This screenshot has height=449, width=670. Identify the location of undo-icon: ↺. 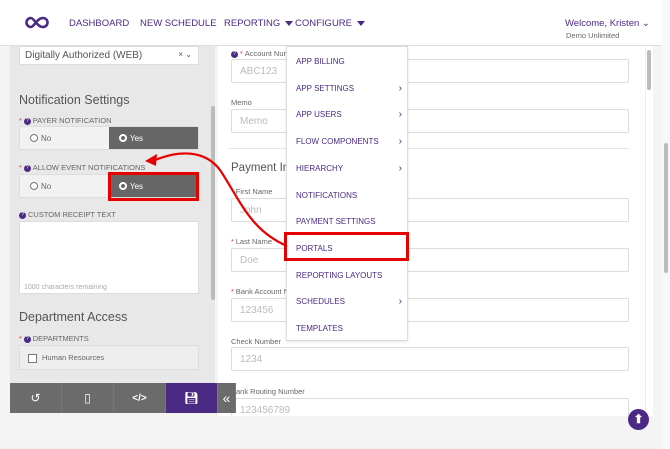
(36, 398).